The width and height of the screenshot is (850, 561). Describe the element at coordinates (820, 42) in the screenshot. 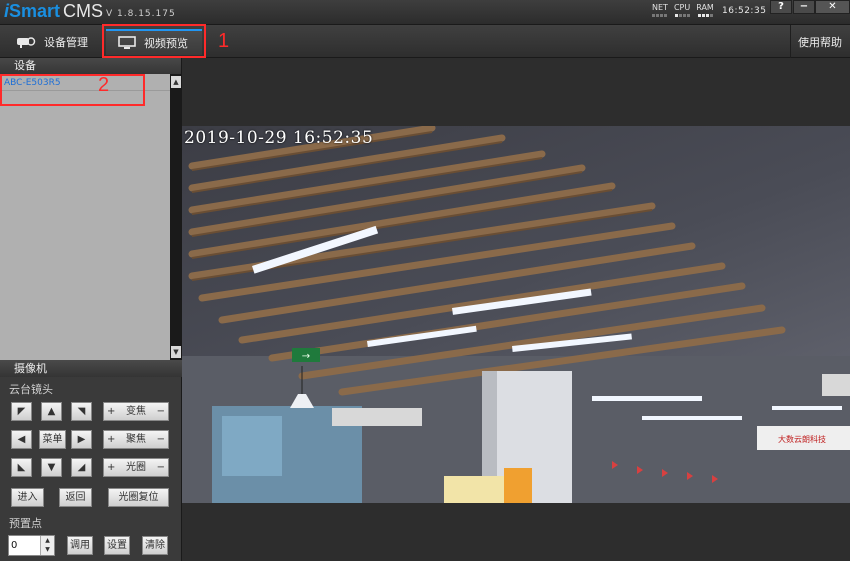

I see `help-link: 使用帮助` at that location.